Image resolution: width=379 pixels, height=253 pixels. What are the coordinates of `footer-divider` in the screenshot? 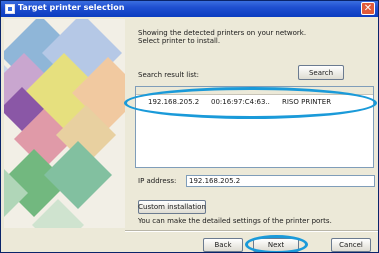 It's located at (251, 231).